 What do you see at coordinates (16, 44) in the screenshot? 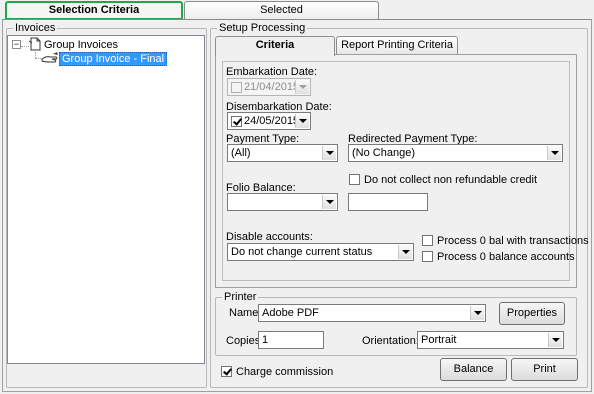
I see `tree-collapse-icon: −` at bounding box center [16, 44].